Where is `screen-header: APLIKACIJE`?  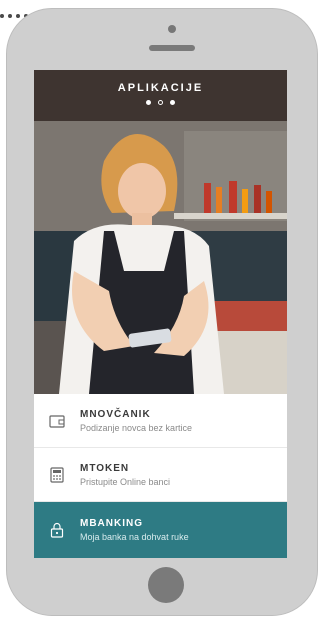
screen-header: APLIKACIJE is located at coordinates (160, 95).